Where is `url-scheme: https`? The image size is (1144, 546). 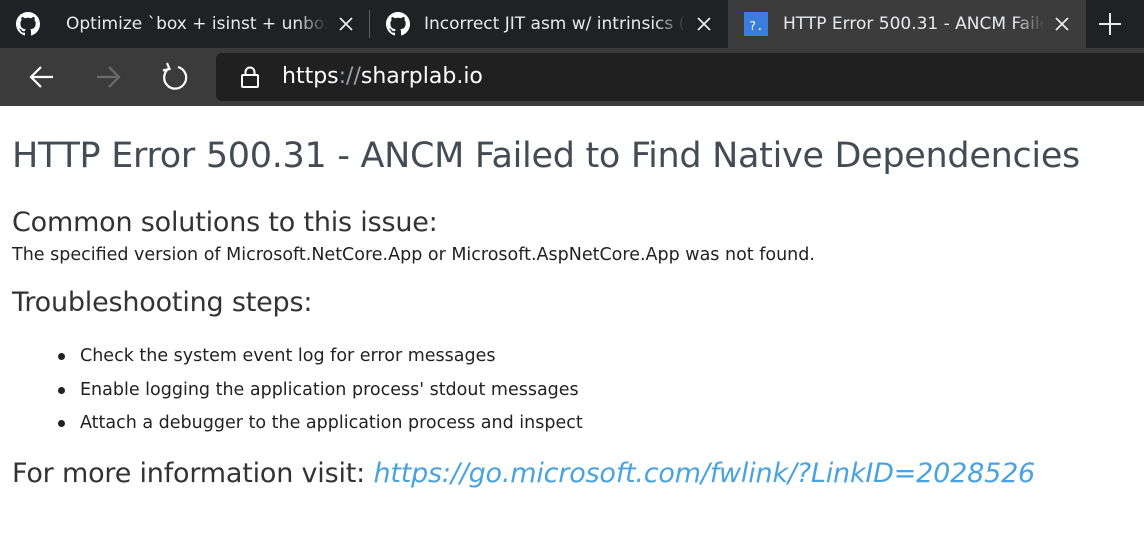 url-scheme: https is located at coordinates (310, 76).